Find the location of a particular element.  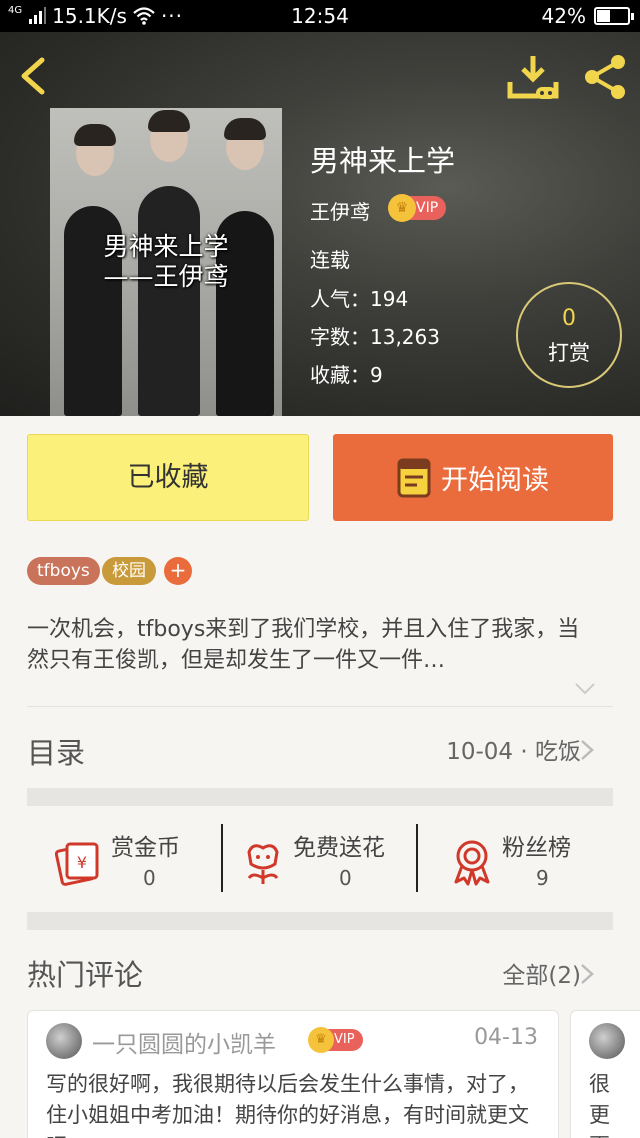

divider is located at coordinates (320, 706).